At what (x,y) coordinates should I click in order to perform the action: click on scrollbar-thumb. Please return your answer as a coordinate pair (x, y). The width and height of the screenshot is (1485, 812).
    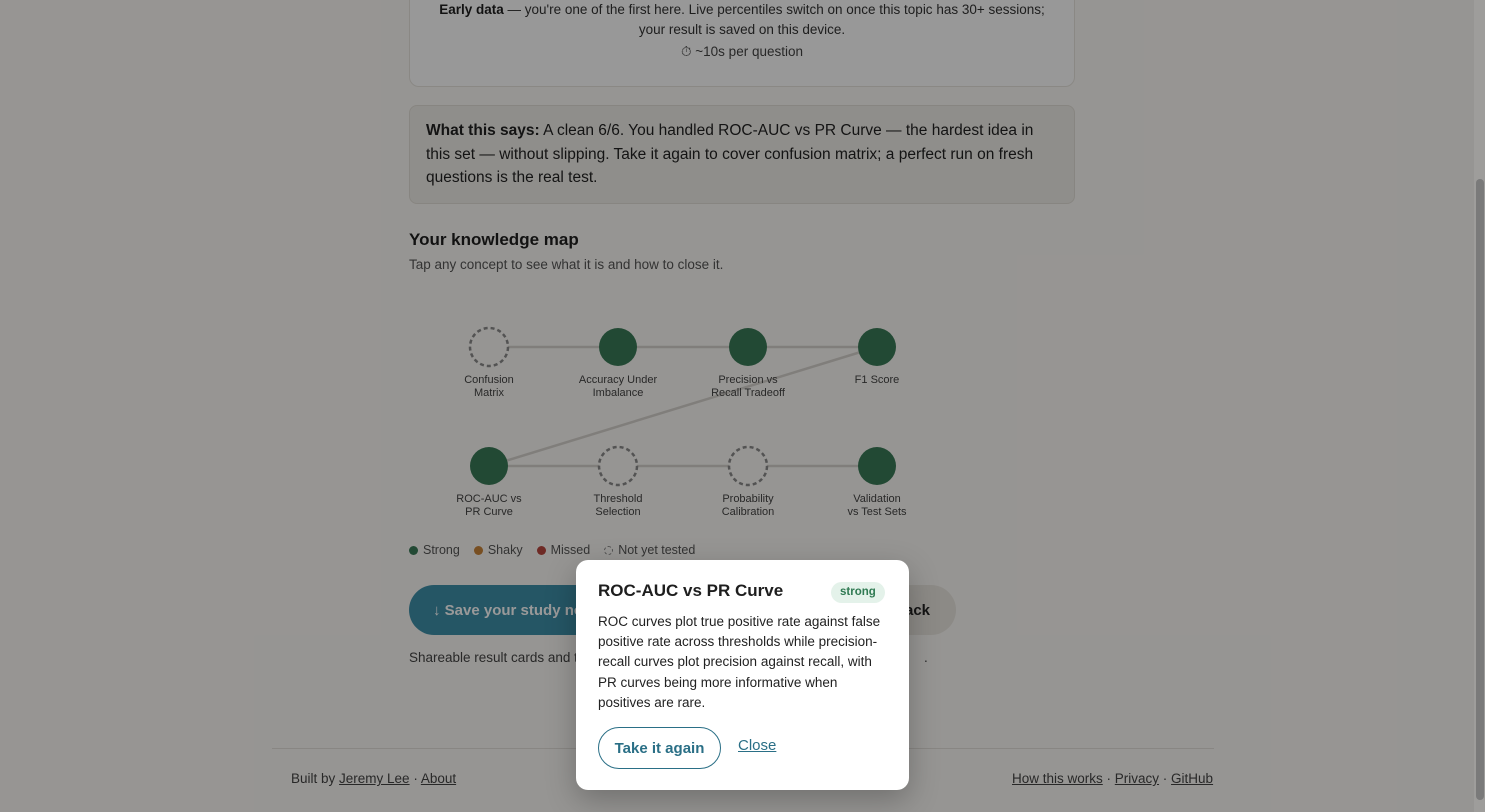
    Looking at the image, I should click on (1480, 489).